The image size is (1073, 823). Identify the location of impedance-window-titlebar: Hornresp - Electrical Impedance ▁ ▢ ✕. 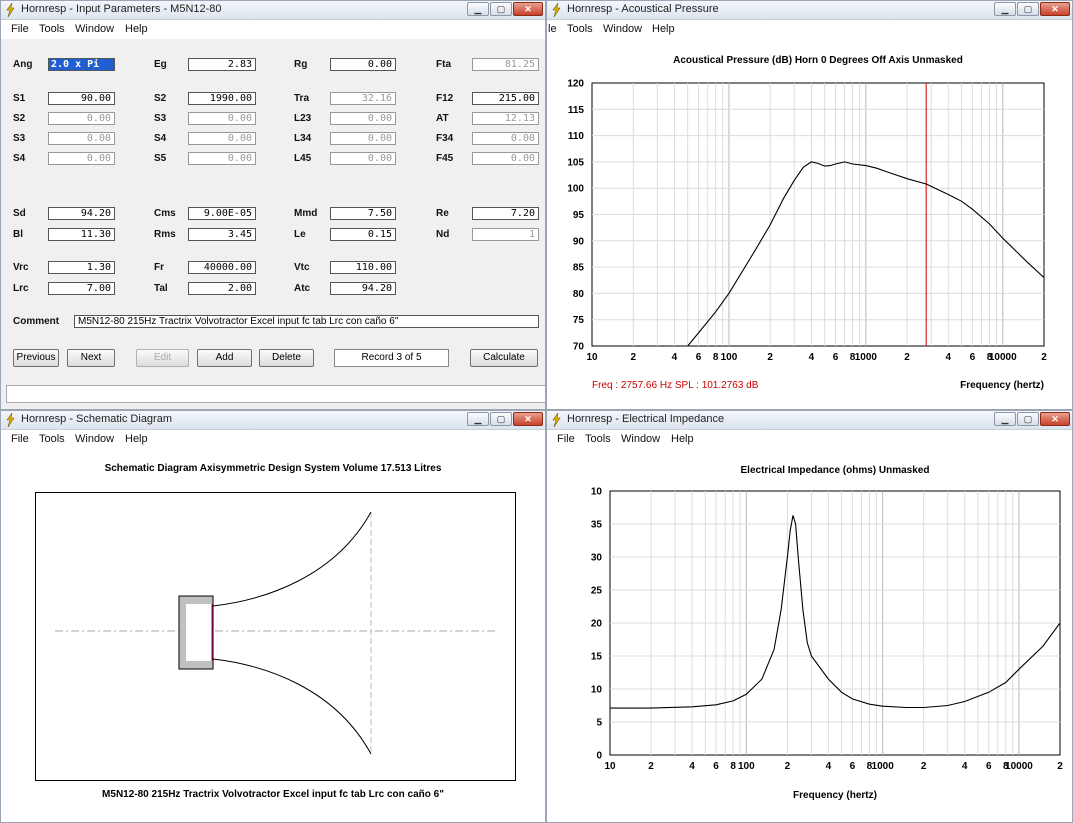
(809, 420).